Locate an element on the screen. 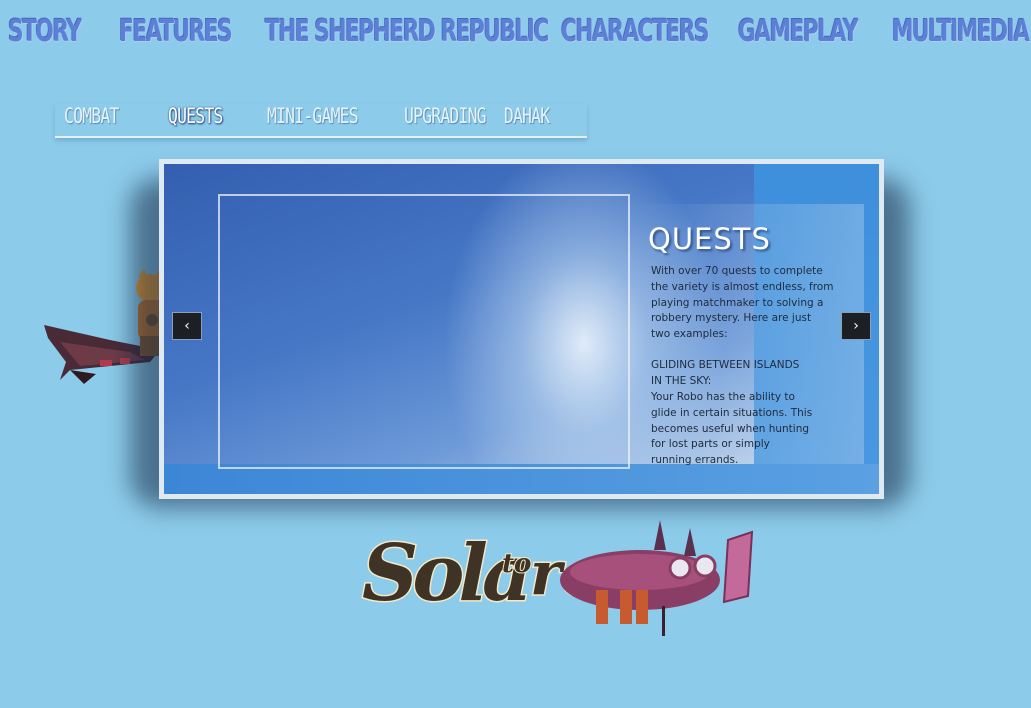 The image size is (1031, 708). intro-line: With over 70 quests to complete is located at coordinates (737, 271).